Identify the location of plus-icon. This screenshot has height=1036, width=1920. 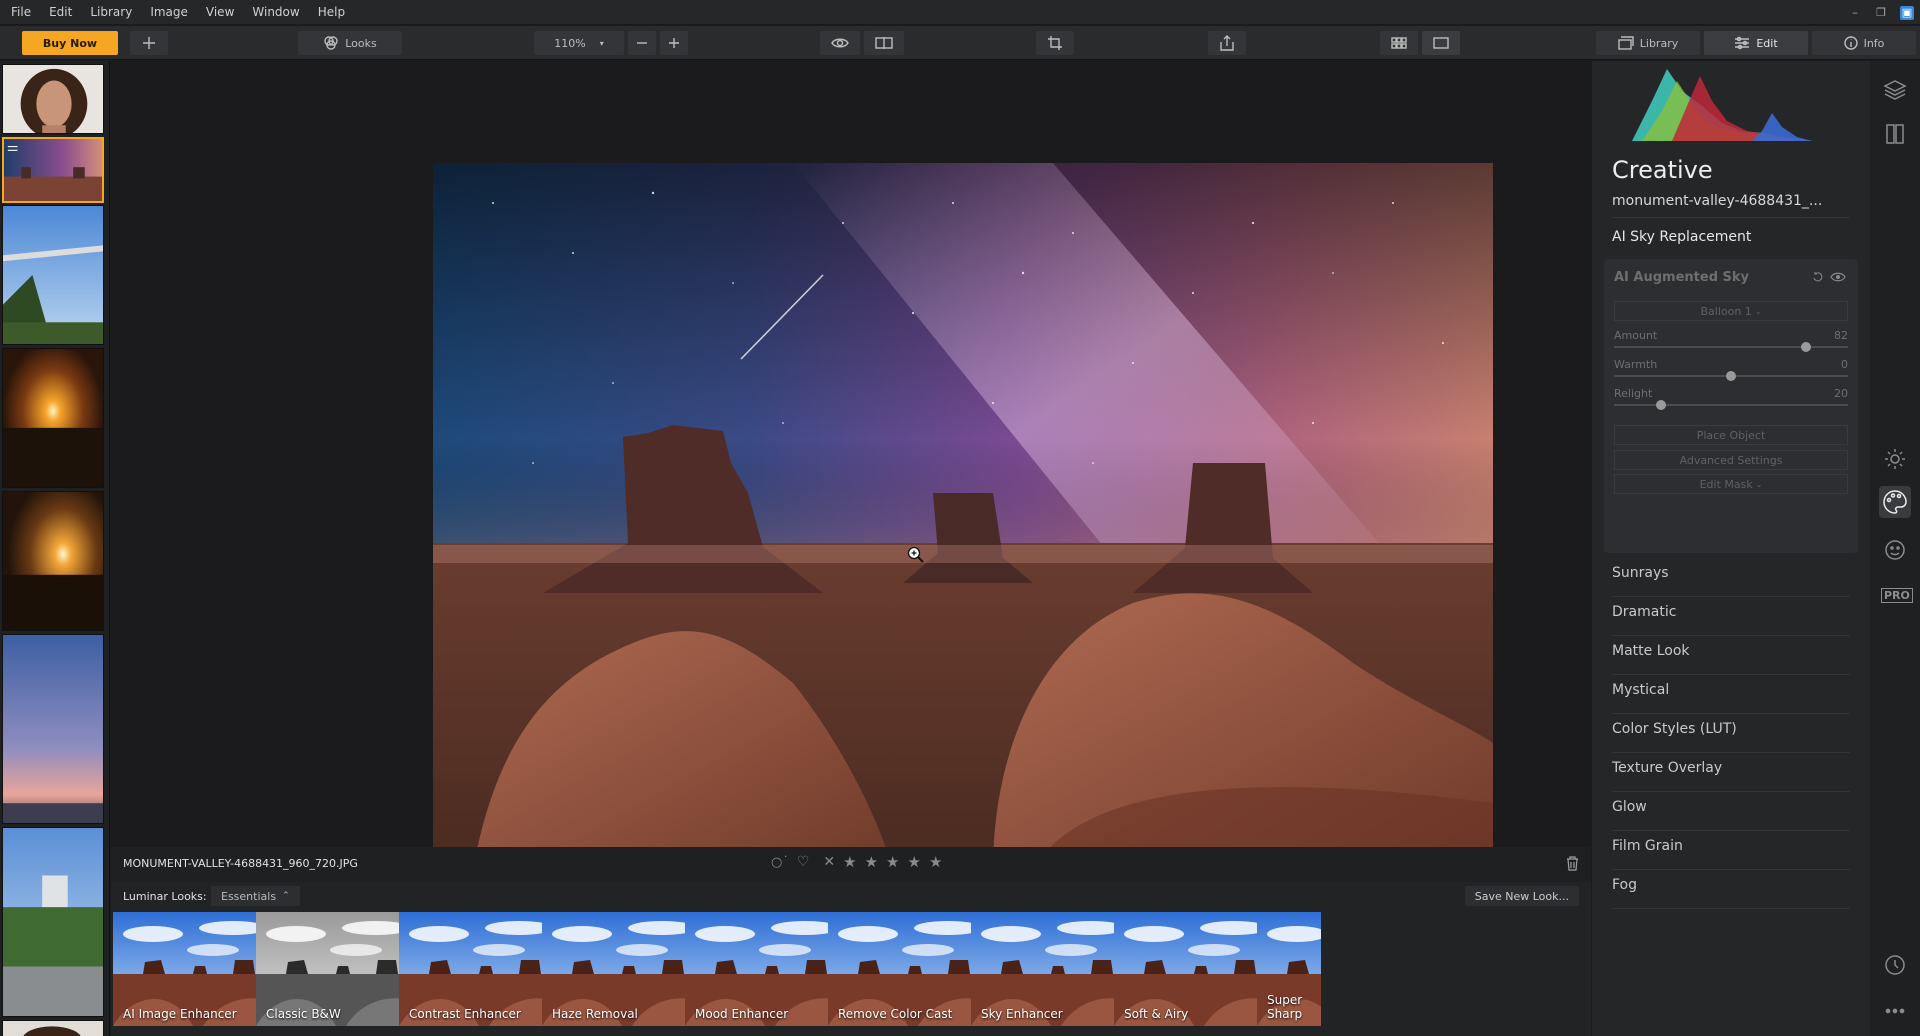
(674, 43).